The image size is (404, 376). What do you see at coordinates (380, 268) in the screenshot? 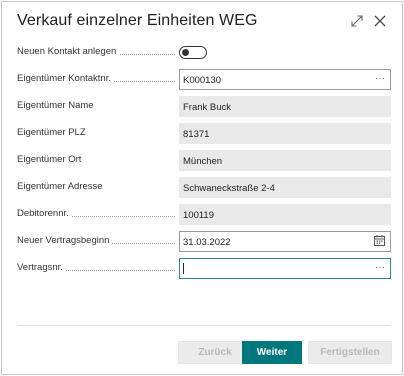
I see `contract-no-lookup-icon: ···` at bounding box center [380, 268].